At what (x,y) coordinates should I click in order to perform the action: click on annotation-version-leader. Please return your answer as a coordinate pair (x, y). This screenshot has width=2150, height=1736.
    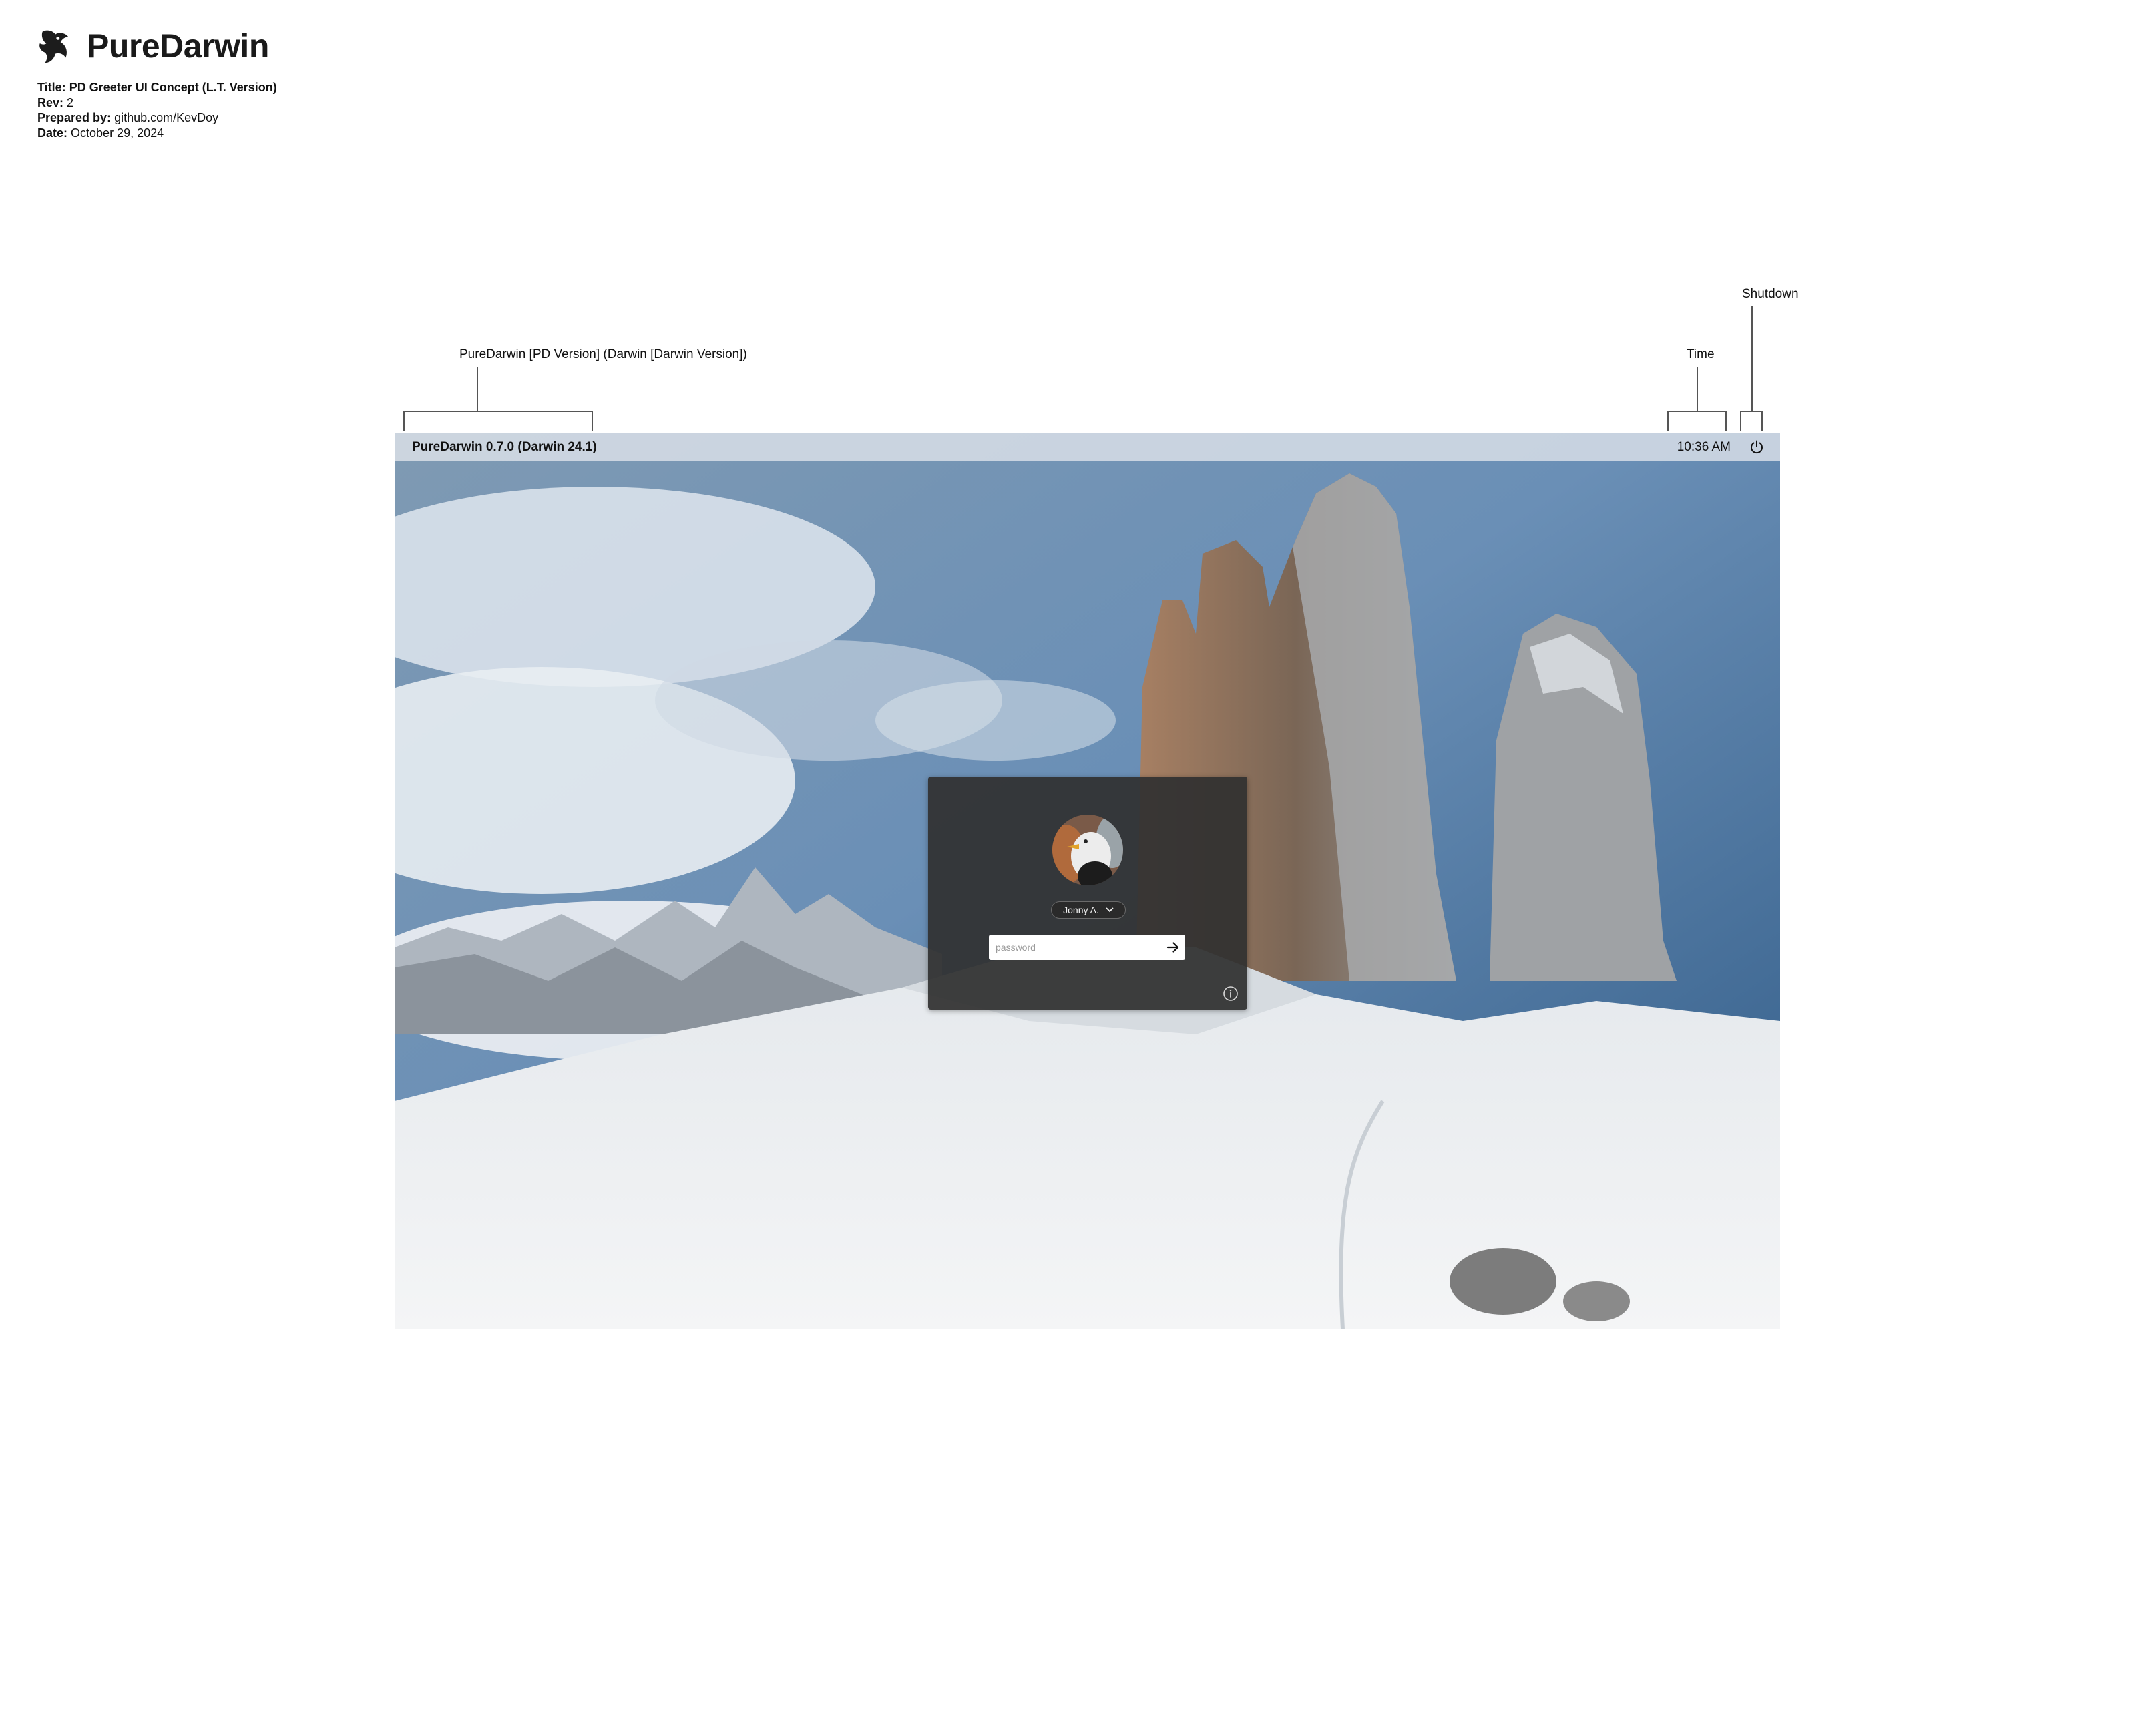
    Looking at the image, I should click on (477, 389).